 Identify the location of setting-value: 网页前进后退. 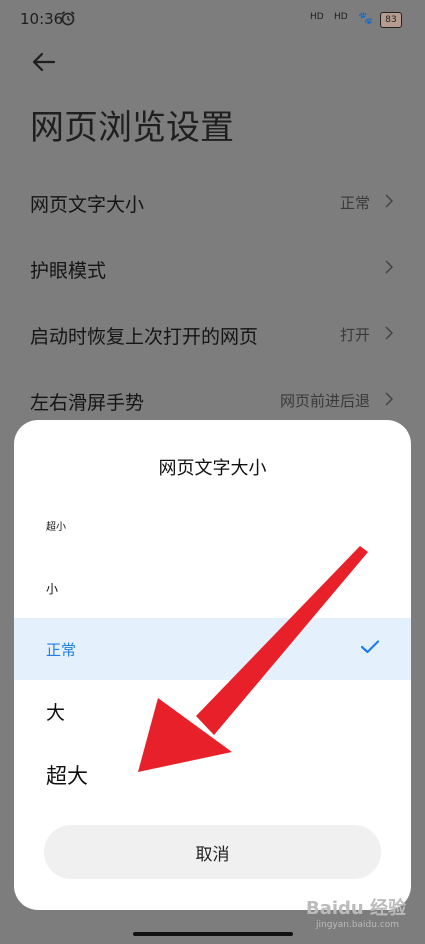
(324, 401).